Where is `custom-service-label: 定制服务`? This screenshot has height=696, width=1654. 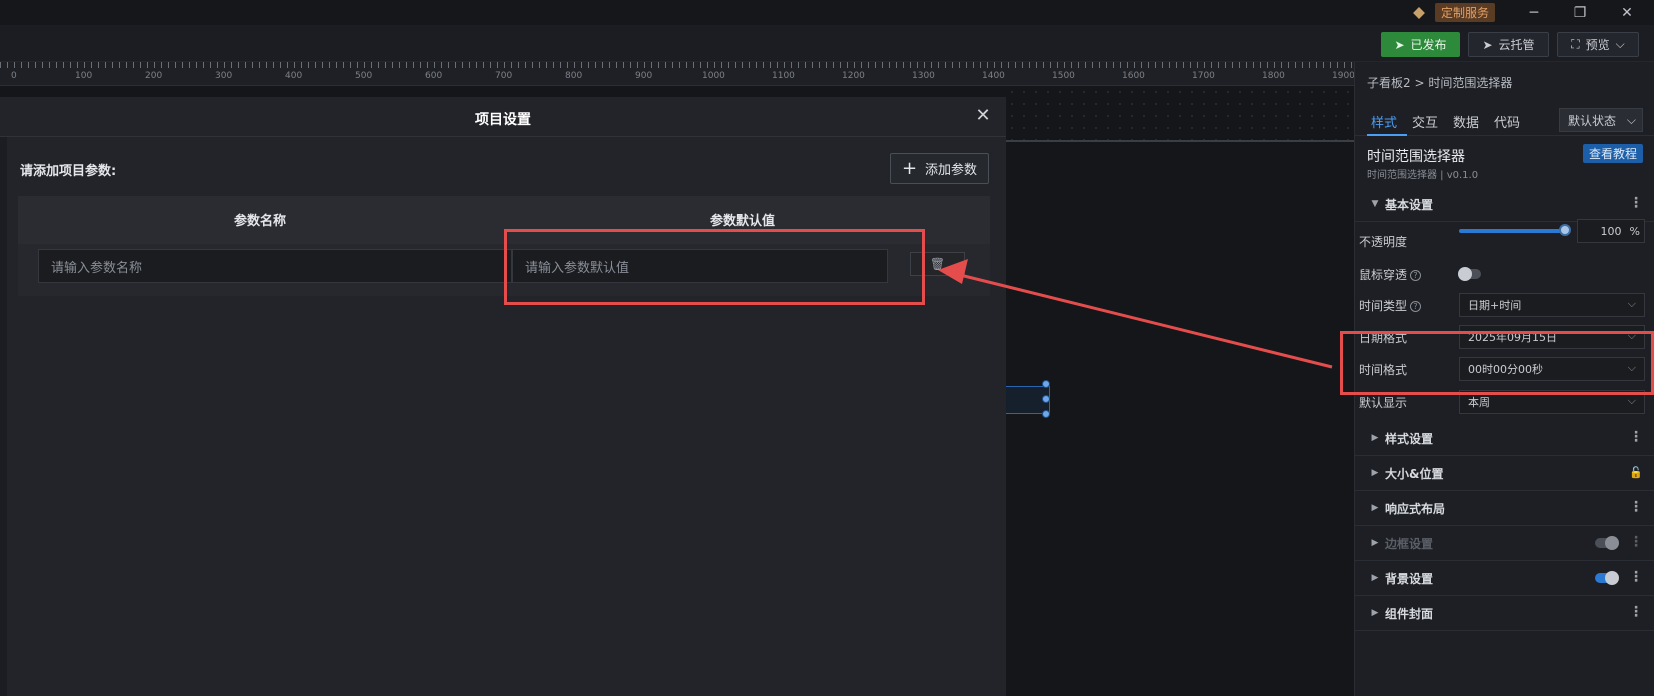
custom-service-label: 定制服务 is located at coordinates (1465, 12).